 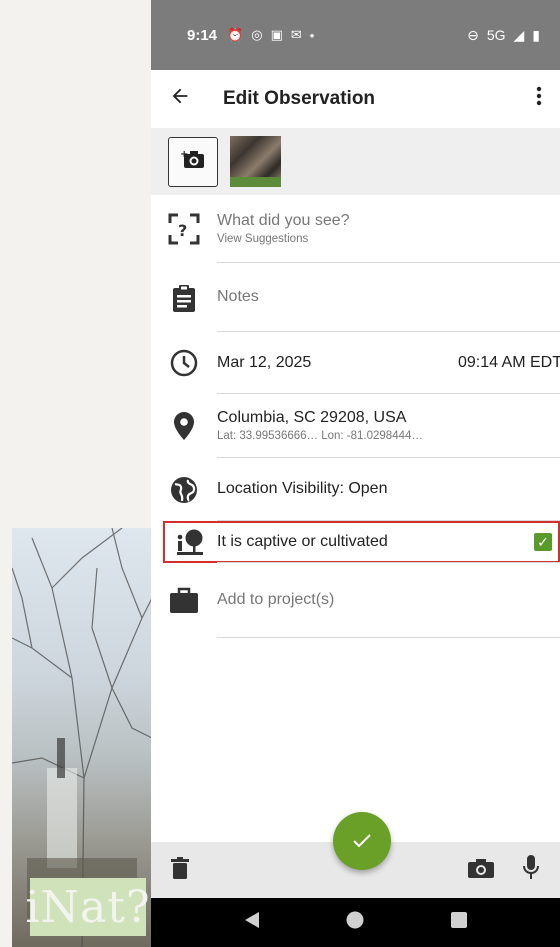 What do you see at coordinates (355, 161) in the screenshot?
I see `photo-strip: +` at bounding box center [355, 161].